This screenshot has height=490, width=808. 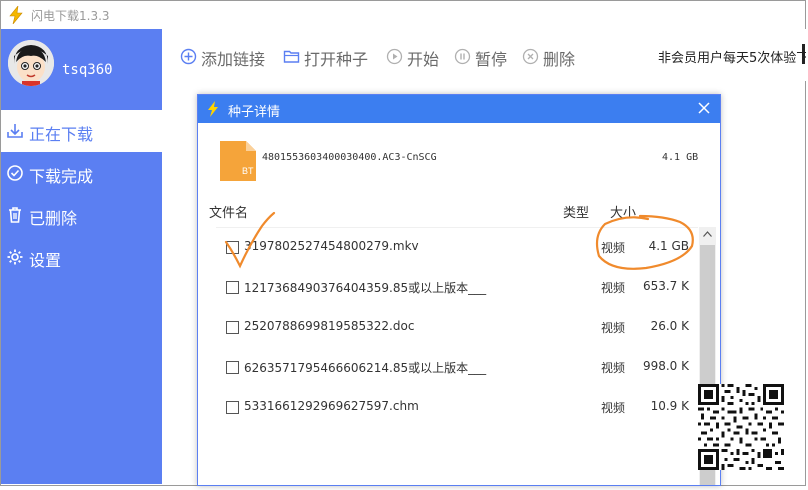 What do you see at coordinates (669, 406) in the screenshot?
I see `file-size: 10.9 K` at bounding box center [669, 406].